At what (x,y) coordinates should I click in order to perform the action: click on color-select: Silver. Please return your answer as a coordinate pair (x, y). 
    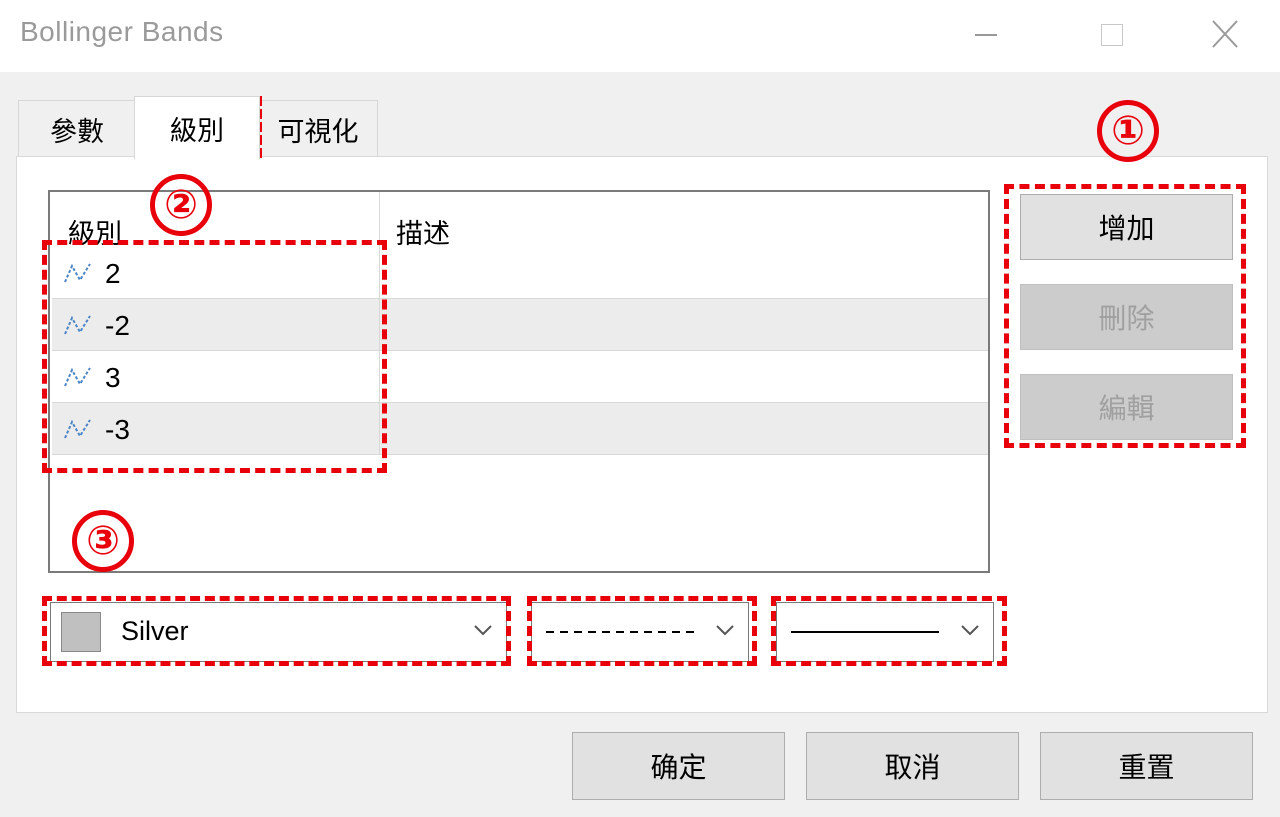
    Looking at the image, I should click on (278, 632).